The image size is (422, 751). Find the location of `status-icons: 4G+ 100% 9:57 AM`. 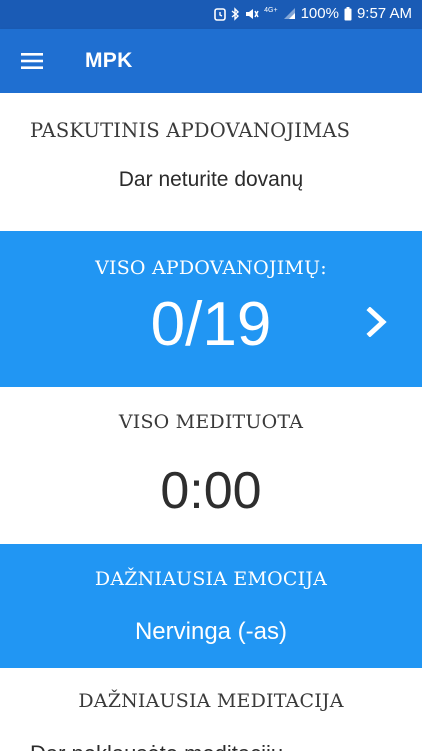

status-icons: 4G+ 100% 9:57 AM is located at coordinates (313, 13).